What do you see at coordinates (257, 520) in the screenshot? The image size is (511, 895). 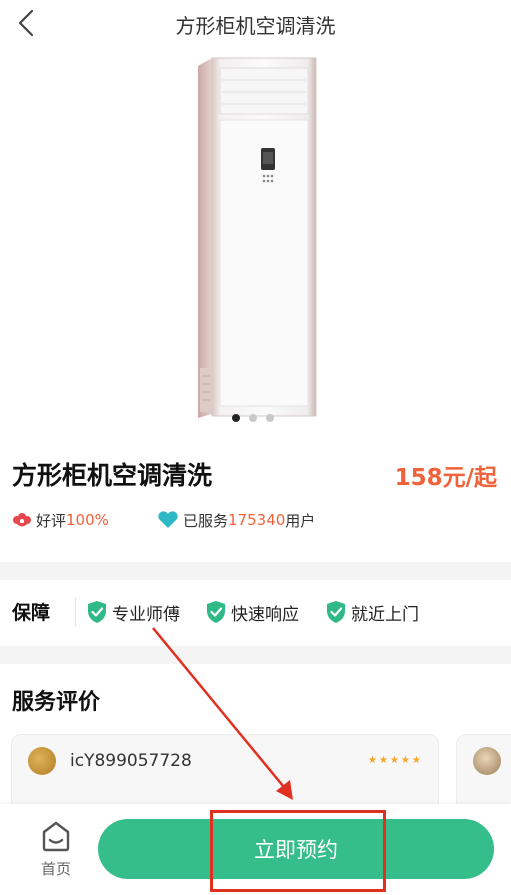 I see `served-count: 175340` at bounding box center [257, 520].